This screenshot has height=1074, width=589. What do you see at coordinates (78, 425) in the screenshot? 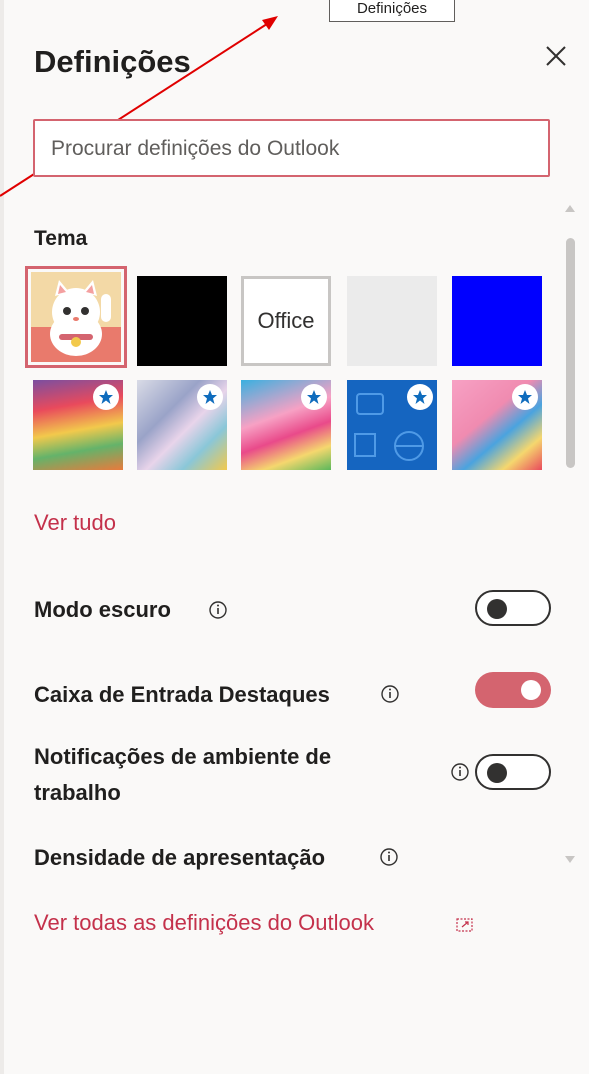
I see `theme-tile-rainbow` at bounding box center [78, 425].